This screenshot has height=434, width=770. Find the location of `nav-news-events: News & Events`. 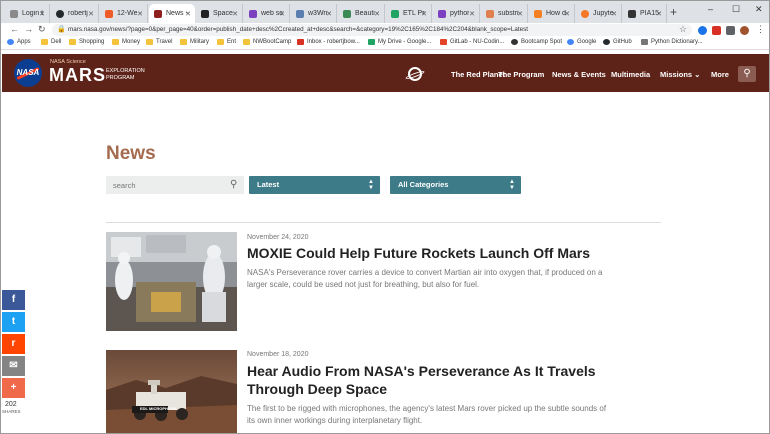

nav-news-events: News & Events is located at coordinates (579, 74).